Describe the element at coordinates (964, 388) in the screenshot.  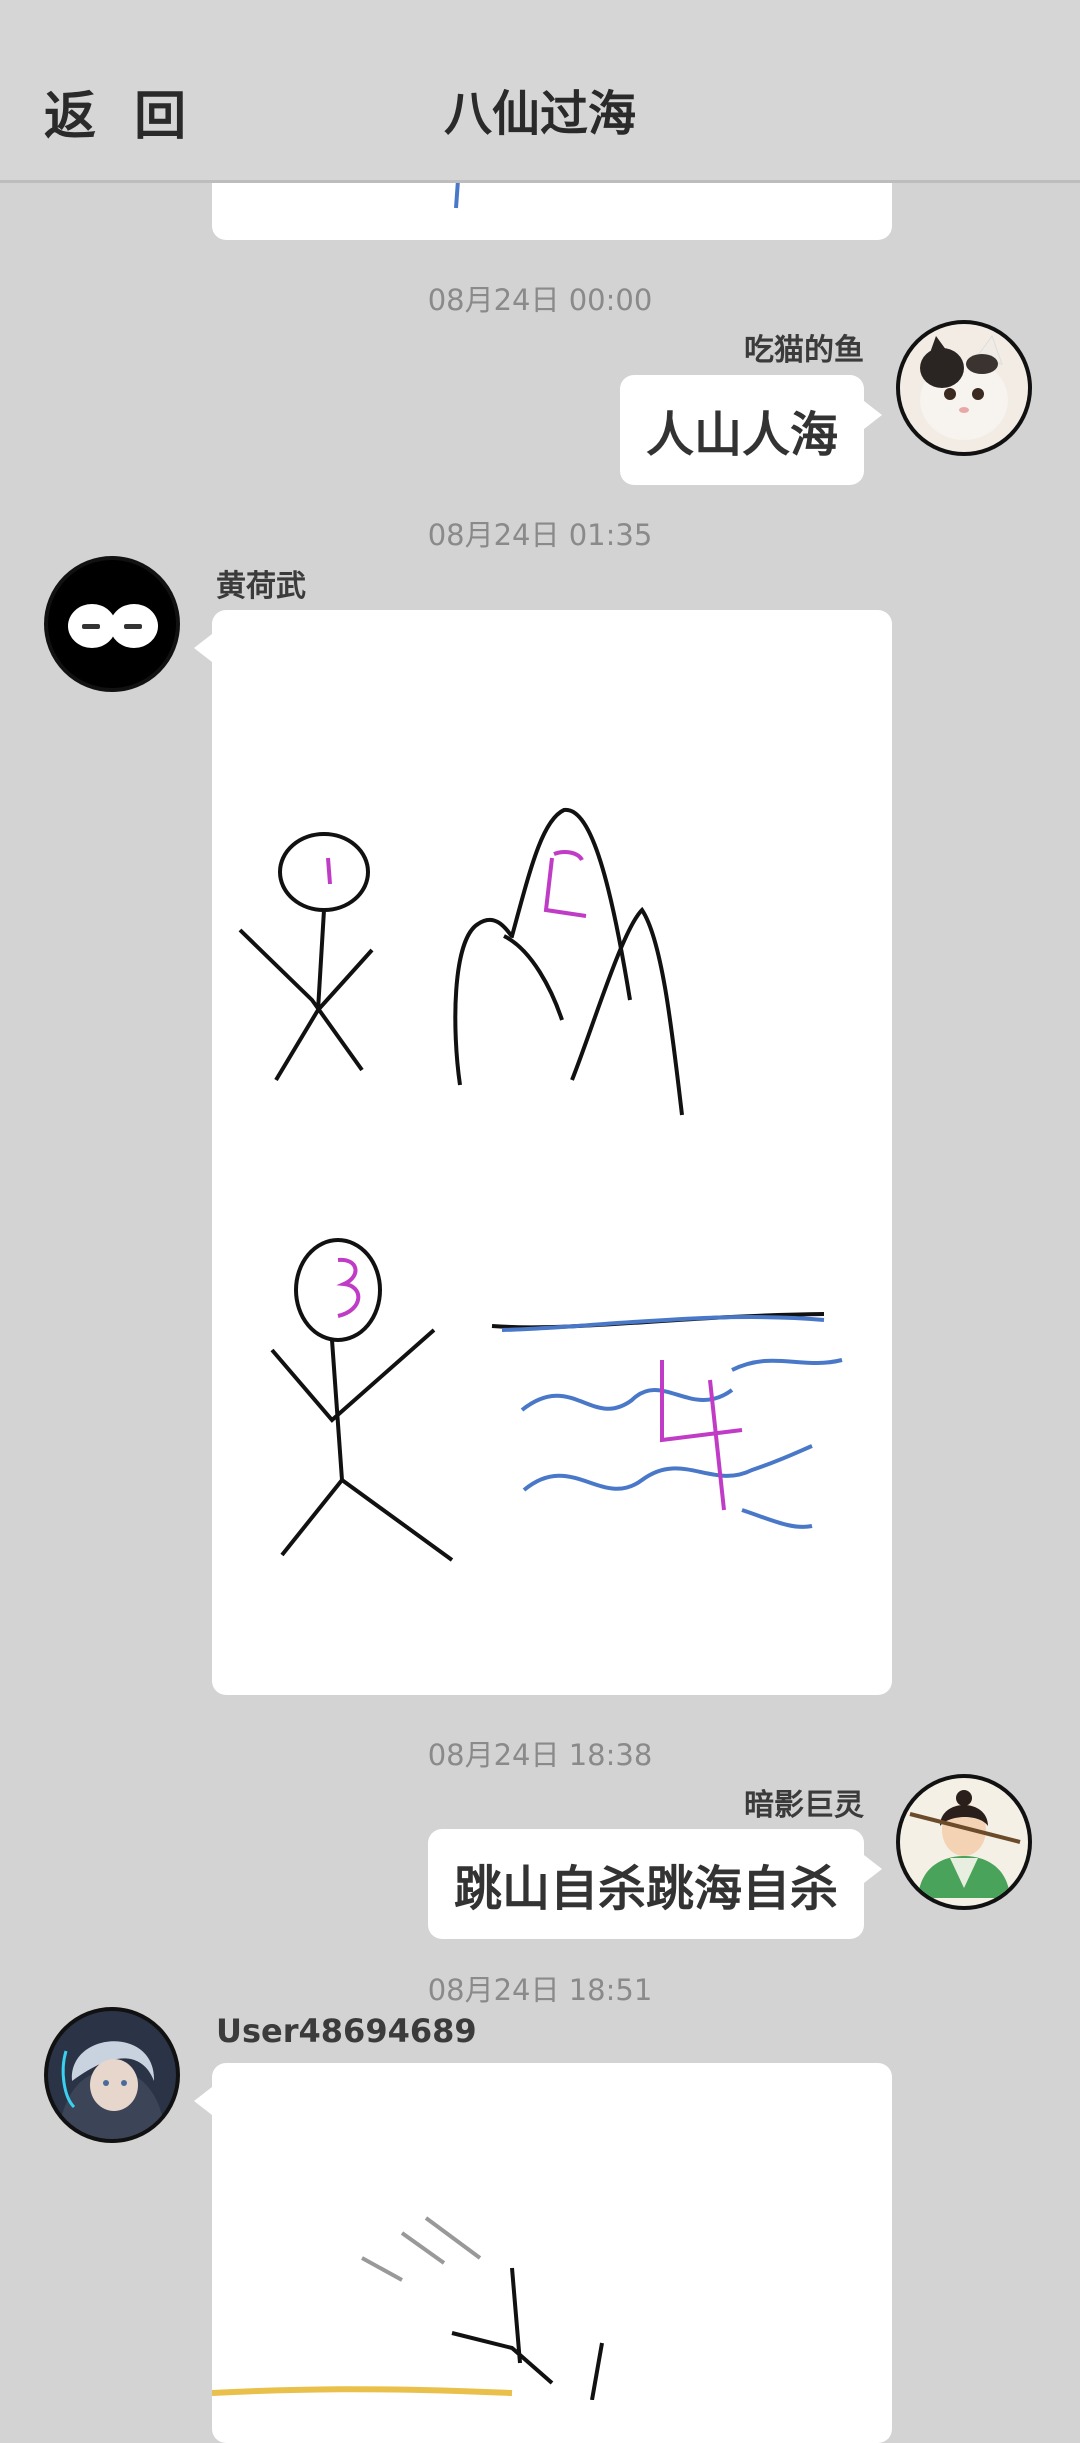
I see `cat-avatar-icon` at that location.